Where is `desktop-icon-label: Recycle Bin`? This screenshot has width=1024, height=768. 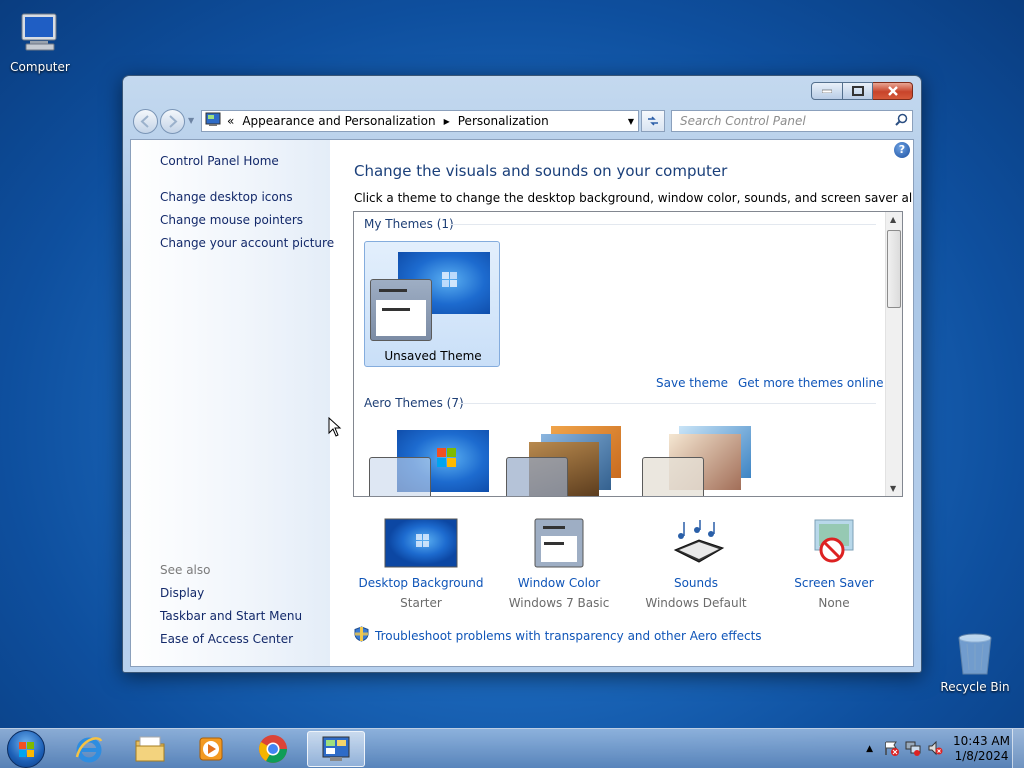
desktop-icon-label: Recycle Bin is located at coordinates (975, 687).